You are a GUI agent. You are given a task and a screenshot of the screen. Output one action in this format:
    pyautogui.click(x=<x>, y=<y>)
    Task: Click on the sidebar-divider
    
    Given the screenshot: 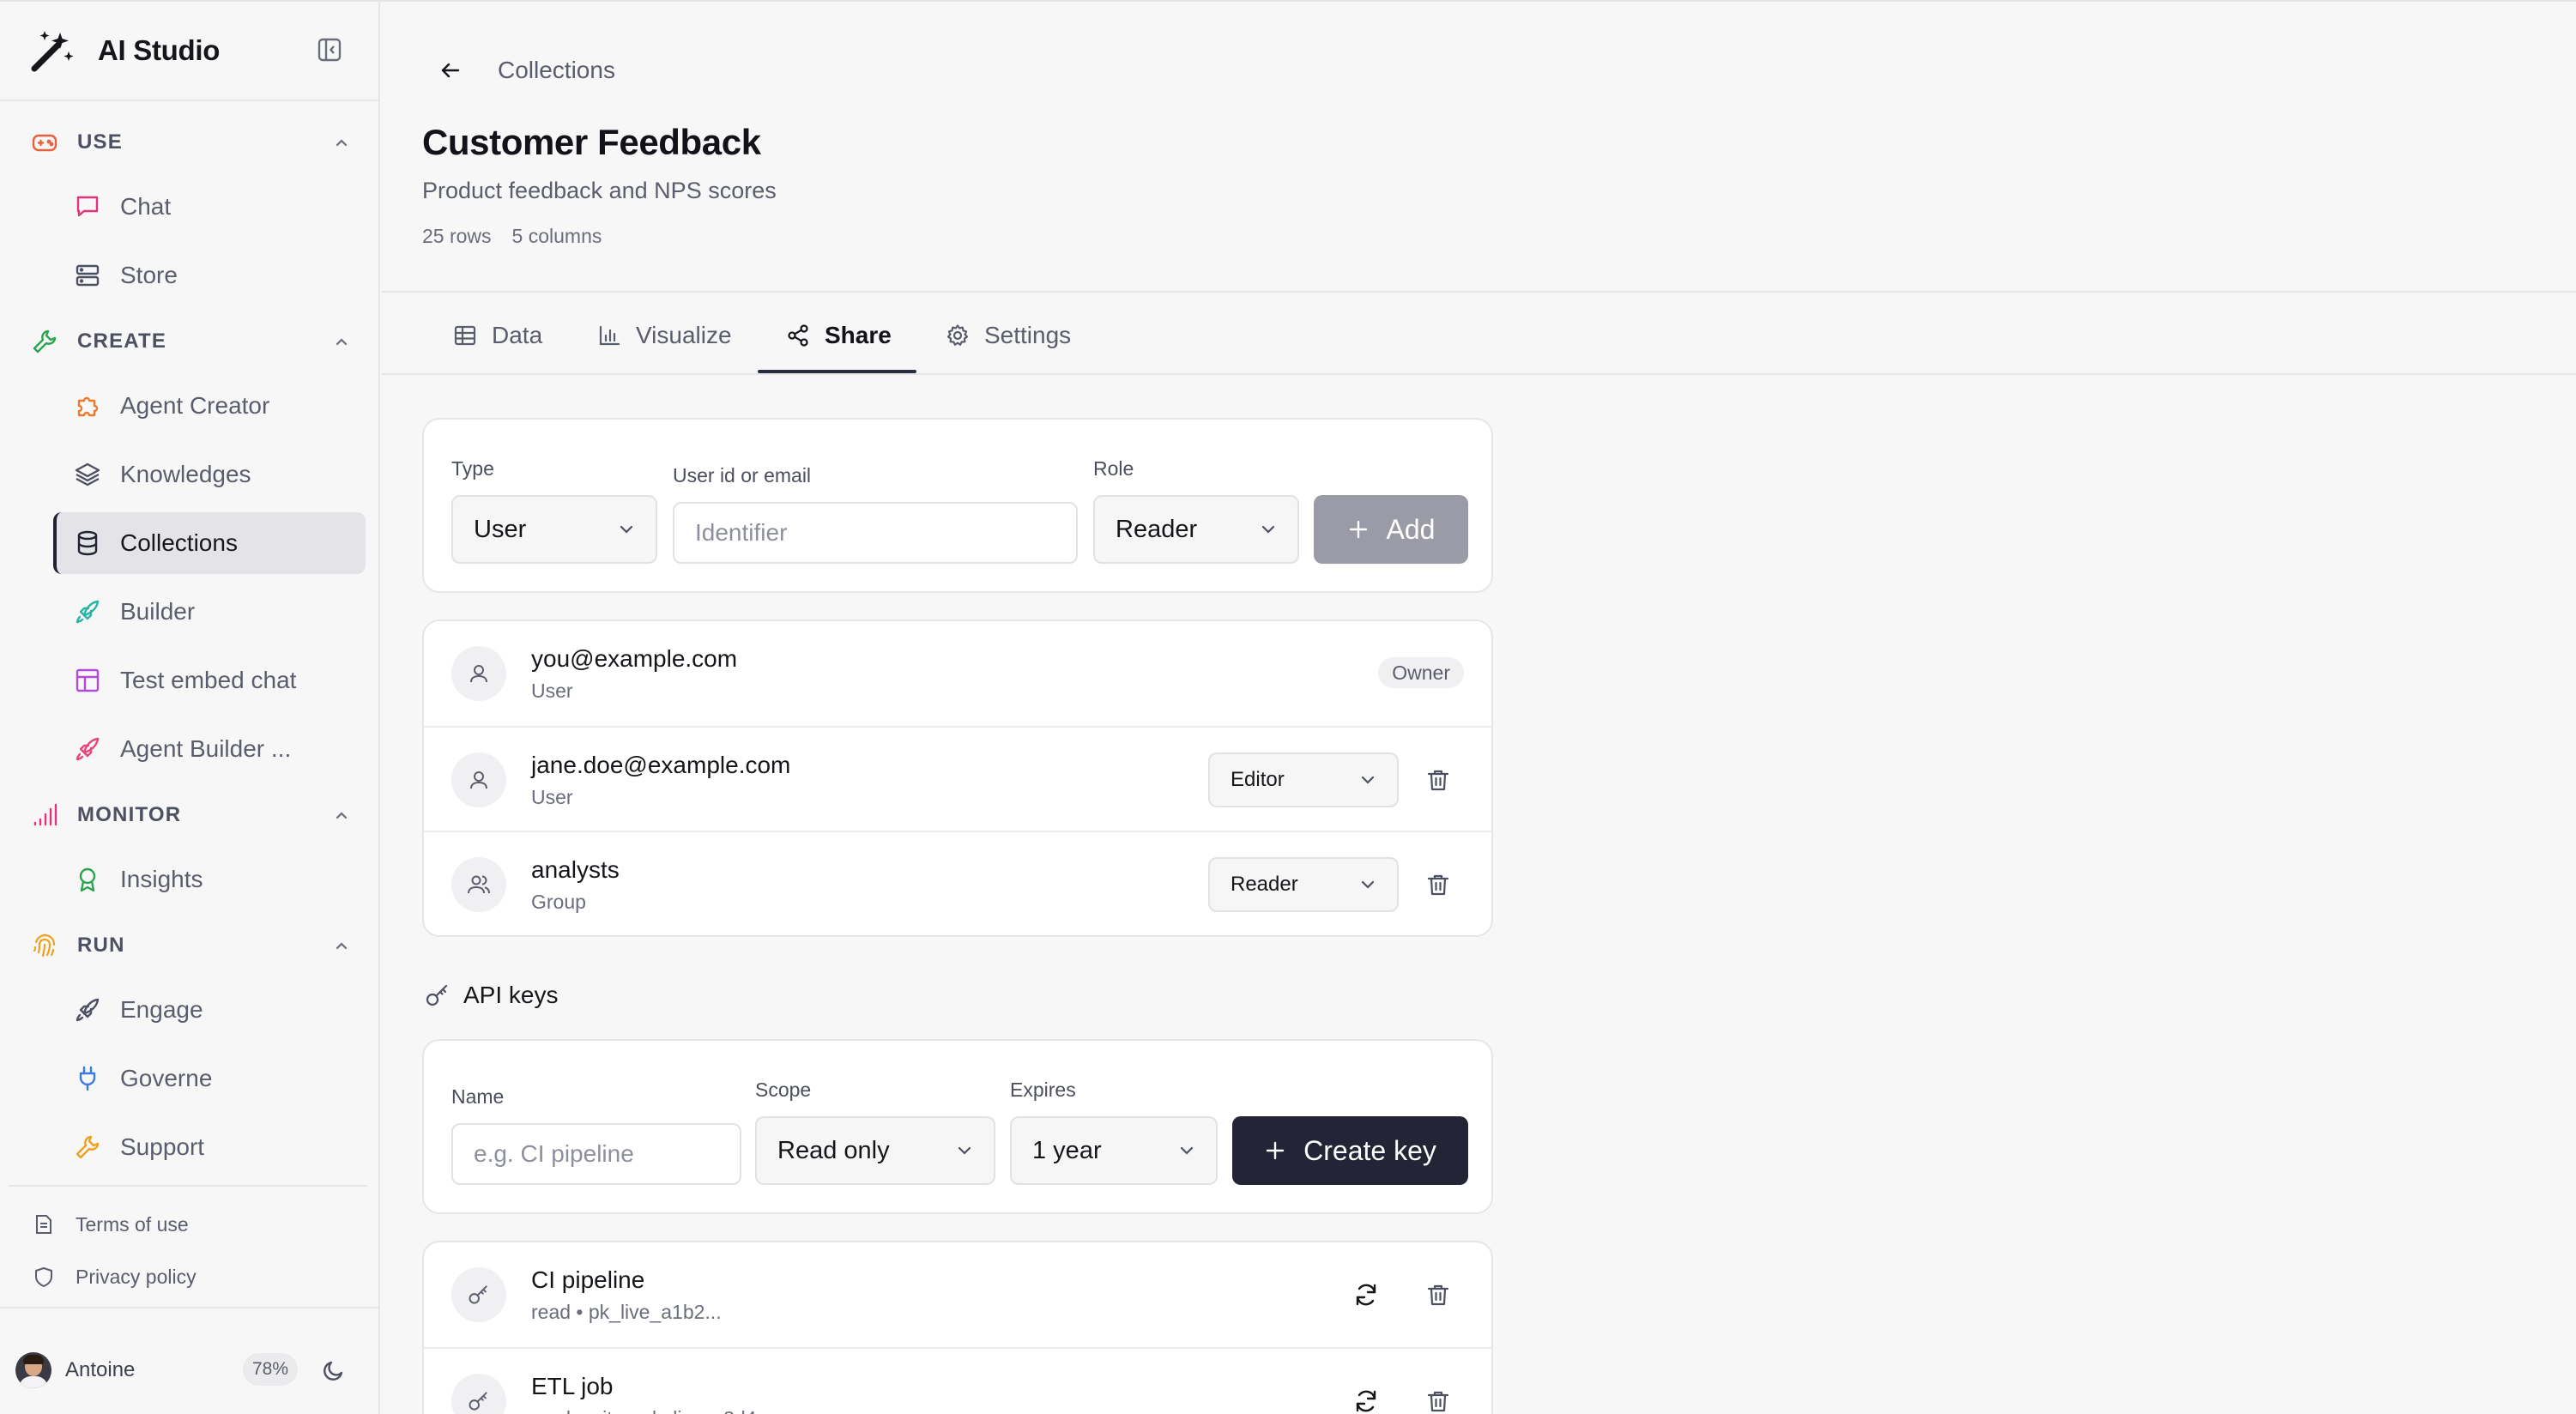 What is the action you would take?
    pyautogui.click(x=190, y=100)
    